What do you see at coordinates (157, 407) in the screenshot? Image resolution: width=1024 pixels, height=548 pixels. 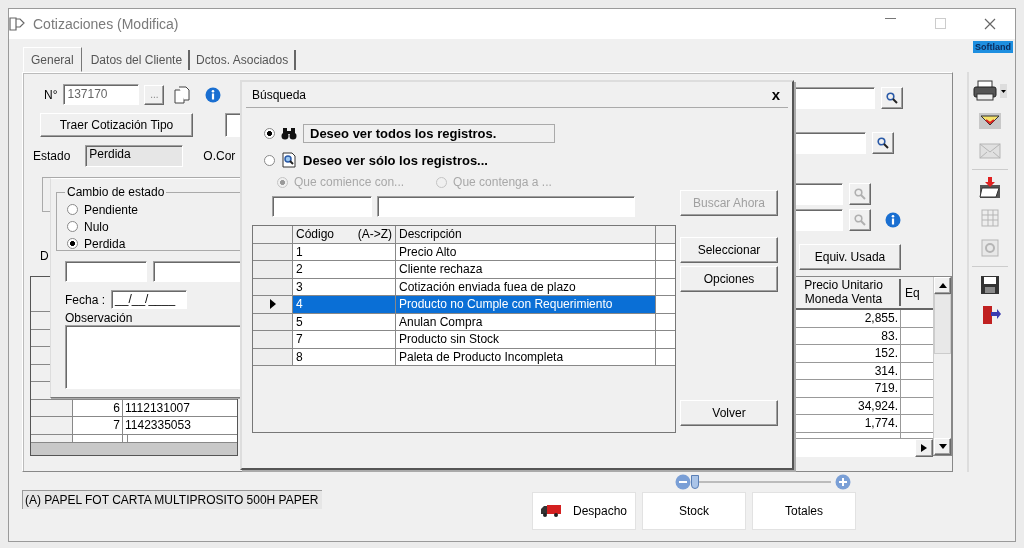 I see `table-cell-text: 1112131007` at bounding box center [157, 407].